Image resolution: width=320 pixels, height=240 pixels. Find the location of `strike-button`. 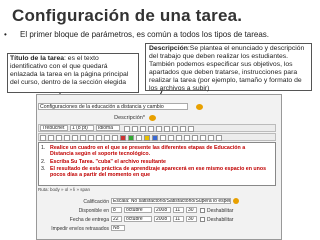

strike-button is located at coordinates (151, 129).